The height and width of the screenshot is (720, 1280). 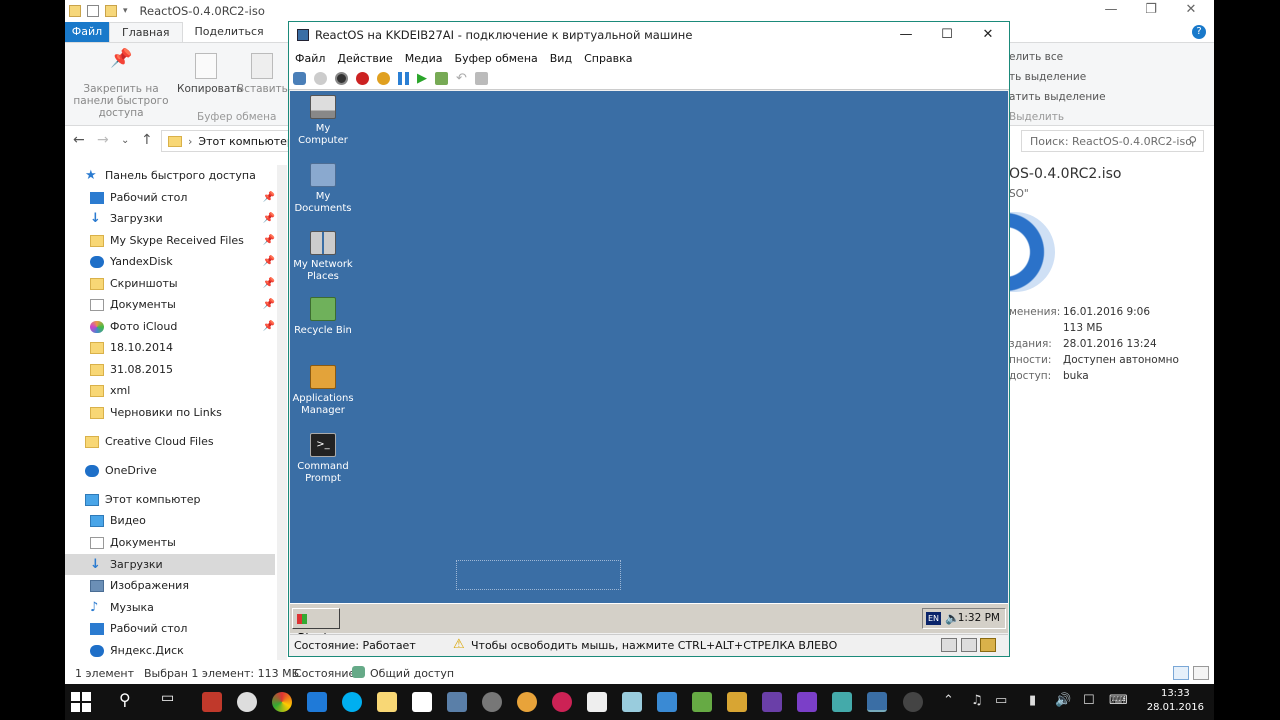 What do you see at coordinates (323, 121) in the screenshot?
I see `desktop-shortcut: My Computer` at bounding box center [323, 121].